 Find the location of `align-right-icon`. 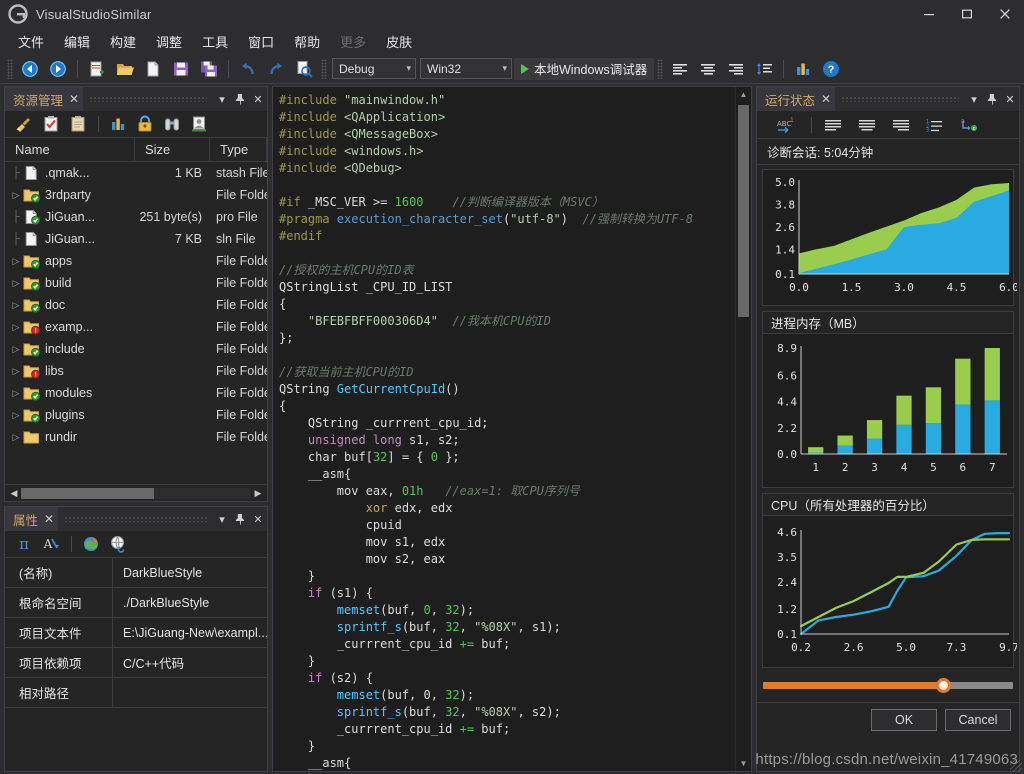

align-right-icon is located at coordinates (901, 125).